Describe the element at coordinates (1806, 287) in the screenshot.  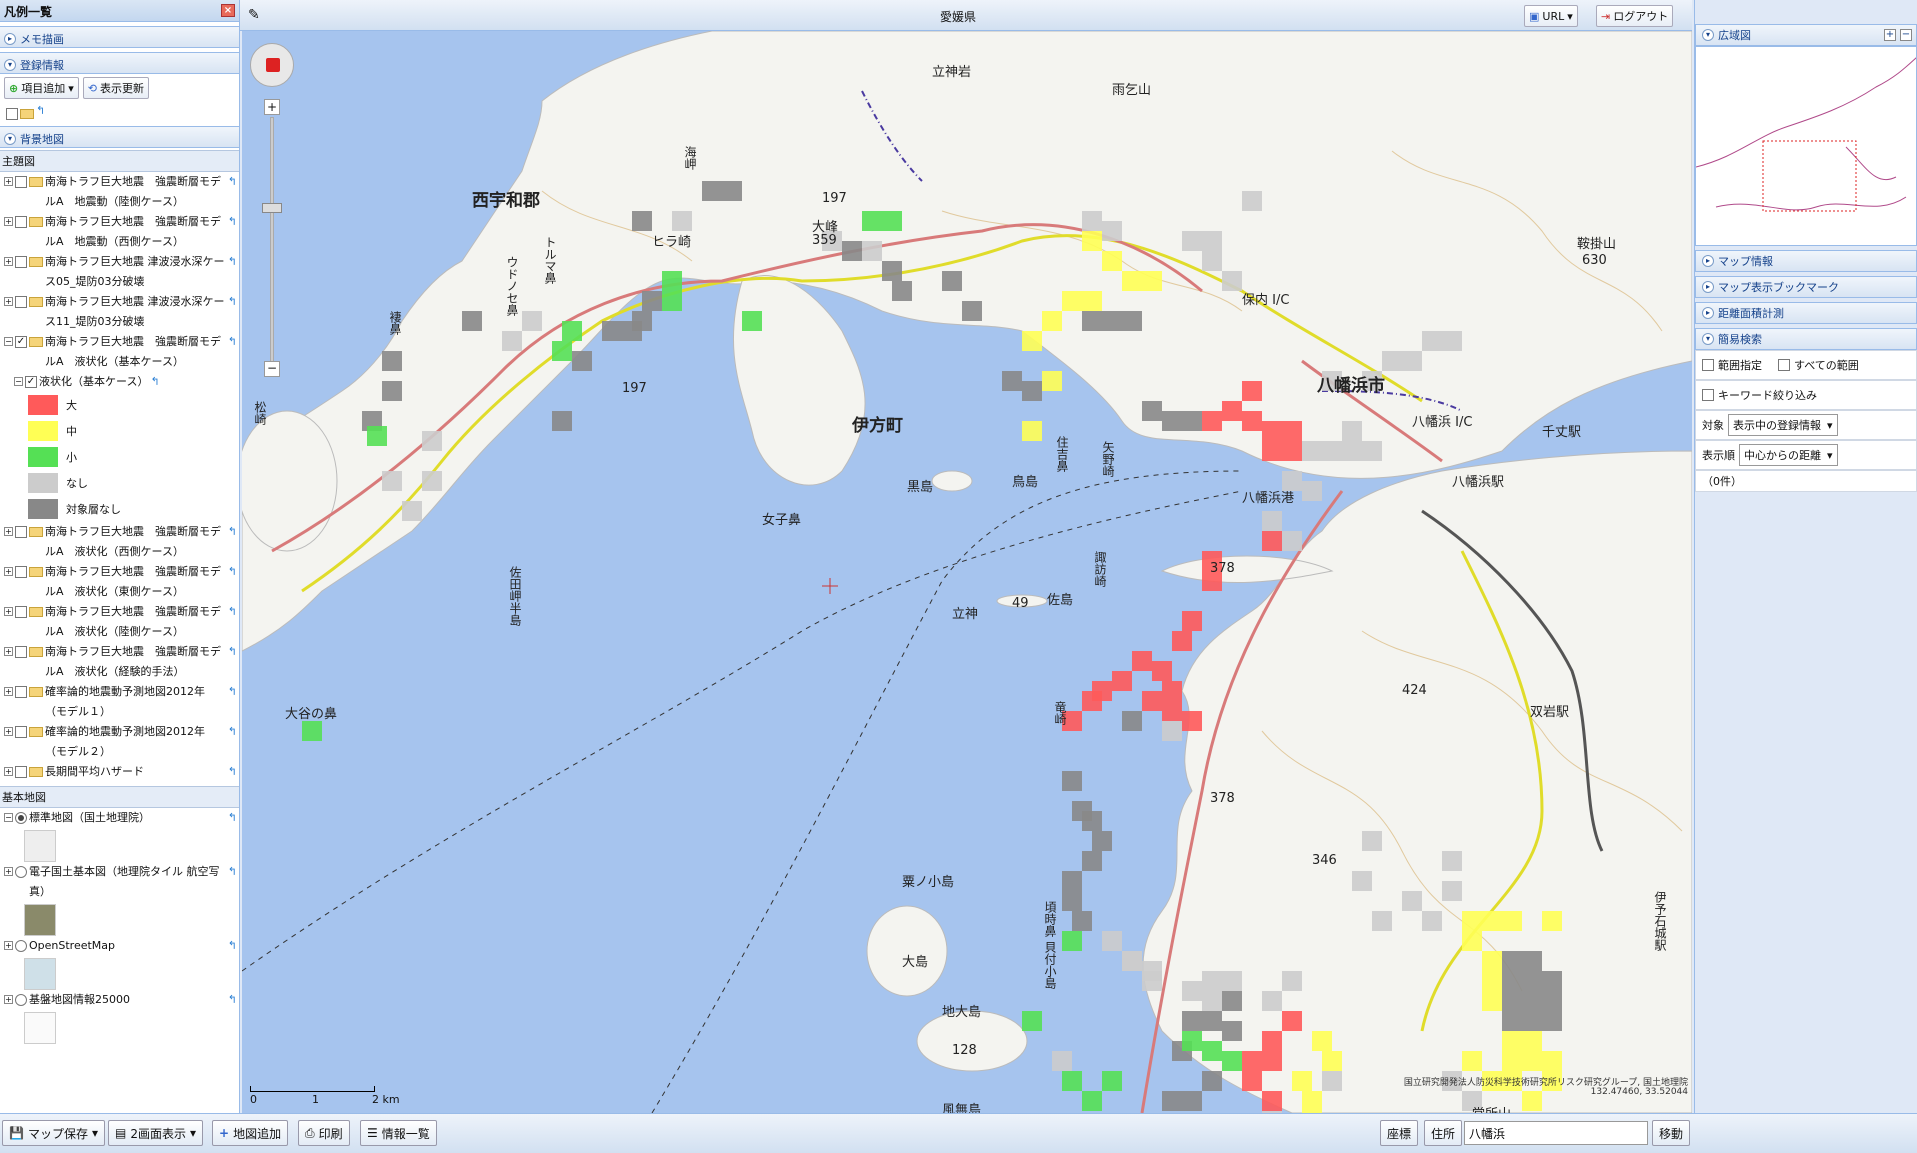
I see `bookmark-section: ▸ マップ表示ブックマーク` at that location.